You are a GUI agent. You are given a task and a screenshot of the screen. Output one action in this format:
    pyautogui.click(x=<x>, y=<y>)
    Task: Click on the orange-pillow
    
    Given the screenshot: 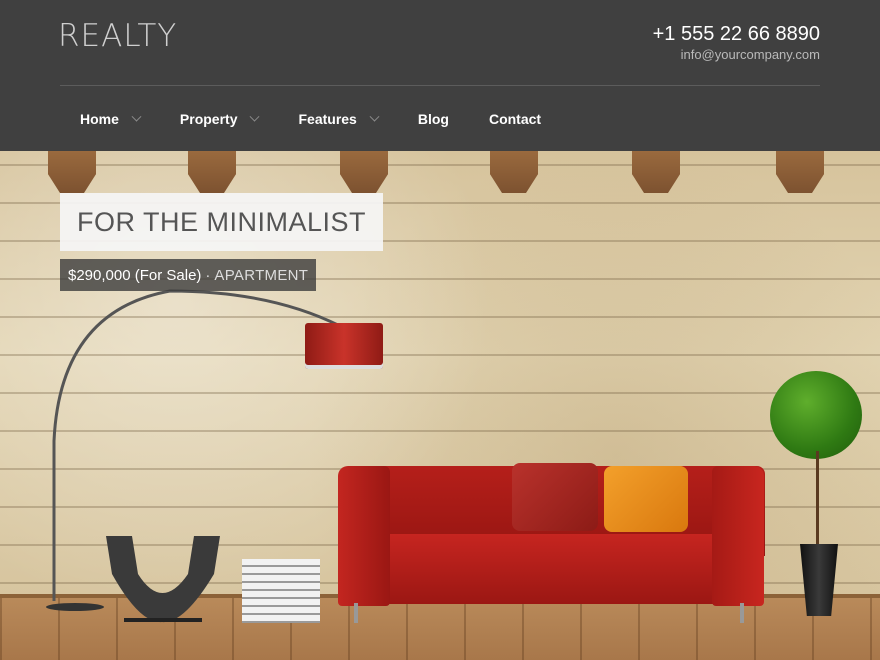 What is the action you would take?
    pyautogui.click(x=646, y=499)
    